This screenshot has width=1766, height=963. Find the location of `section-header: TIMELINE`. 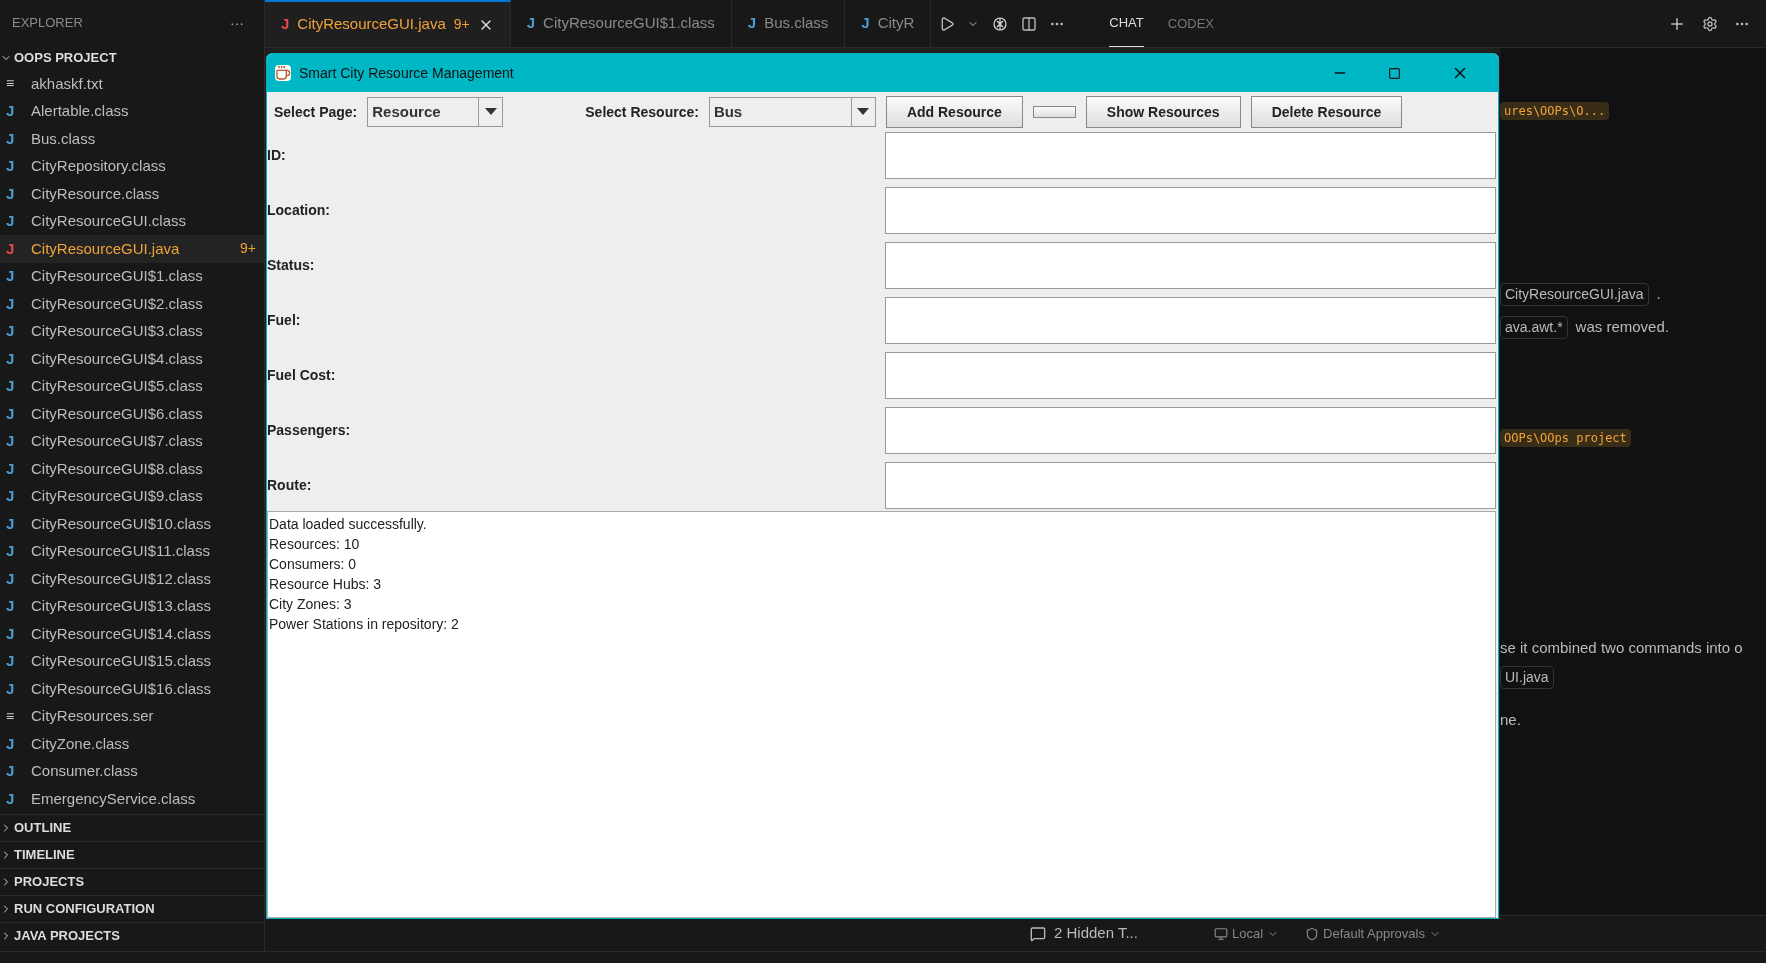

section-header: TIMELINE is located at coordinates (44, 854).